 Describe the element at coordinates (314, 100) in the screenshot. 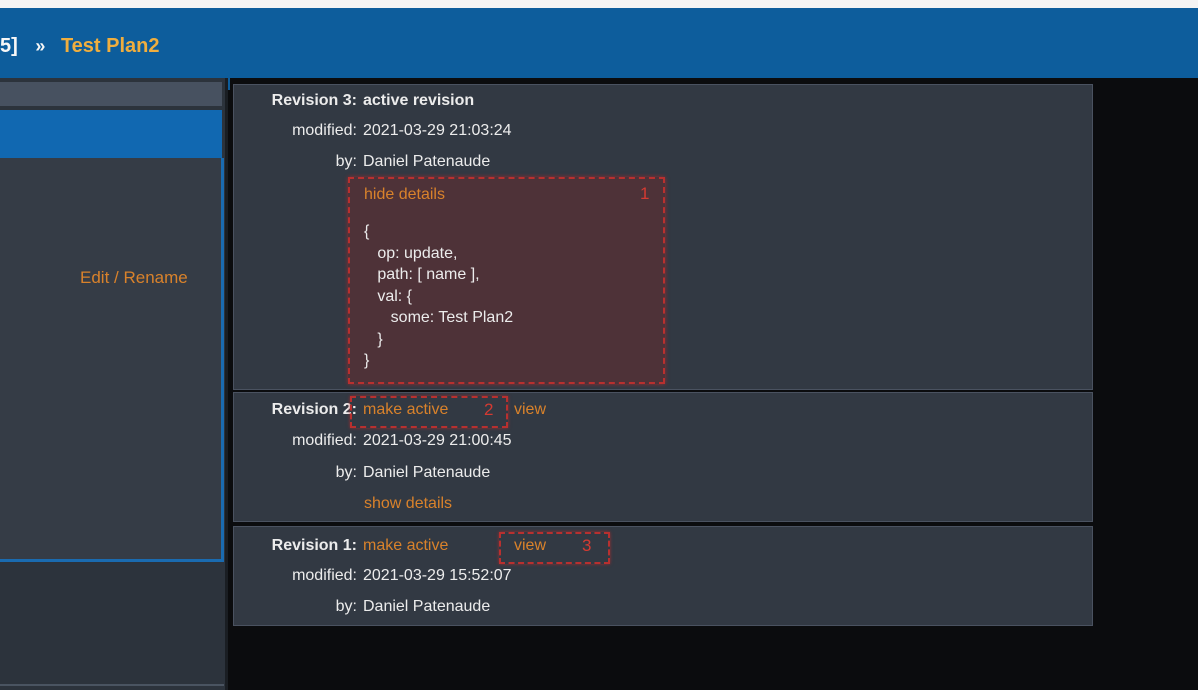

I see `revision-3-label: Revision 3:` at that location.